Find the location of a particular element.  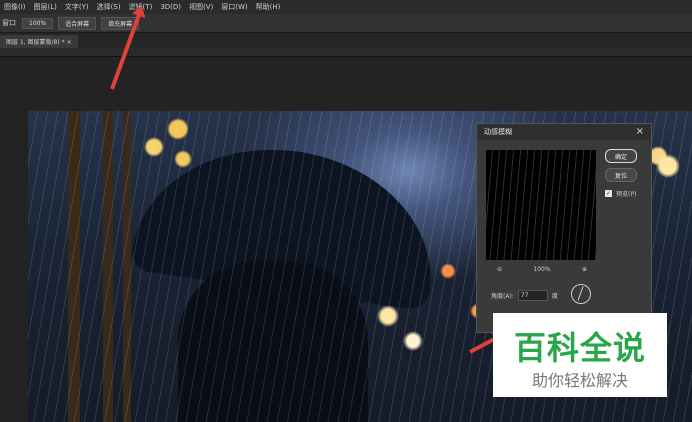

dialog-title: 动感模糊 is located at coordinates (498, 132).